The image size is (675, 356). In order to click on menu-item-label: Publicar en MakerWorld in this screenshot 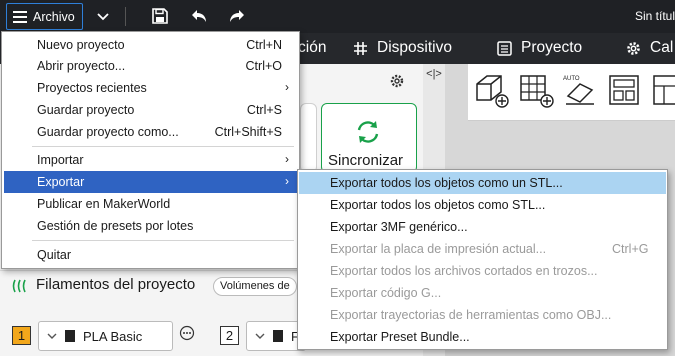, I will do `click(104, 204)`.